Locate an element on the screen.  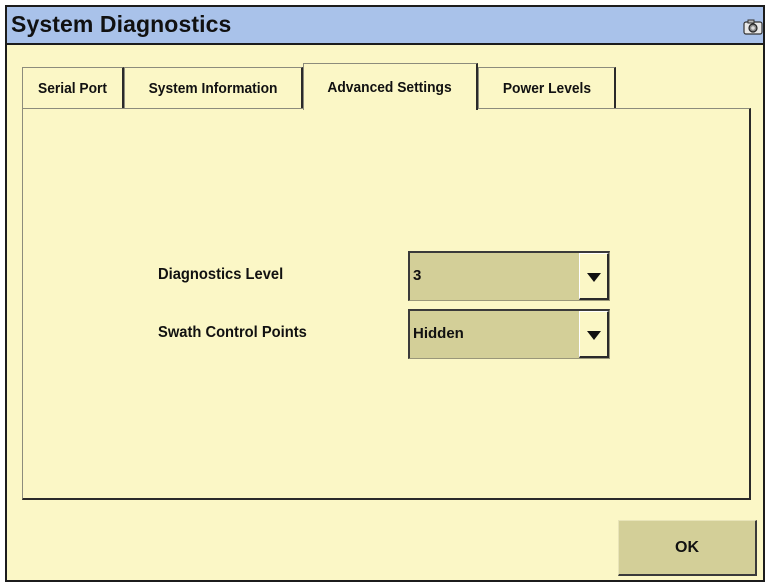
diagnostics-level-label: Diagnostics Level is located at coordinates (221, 274).